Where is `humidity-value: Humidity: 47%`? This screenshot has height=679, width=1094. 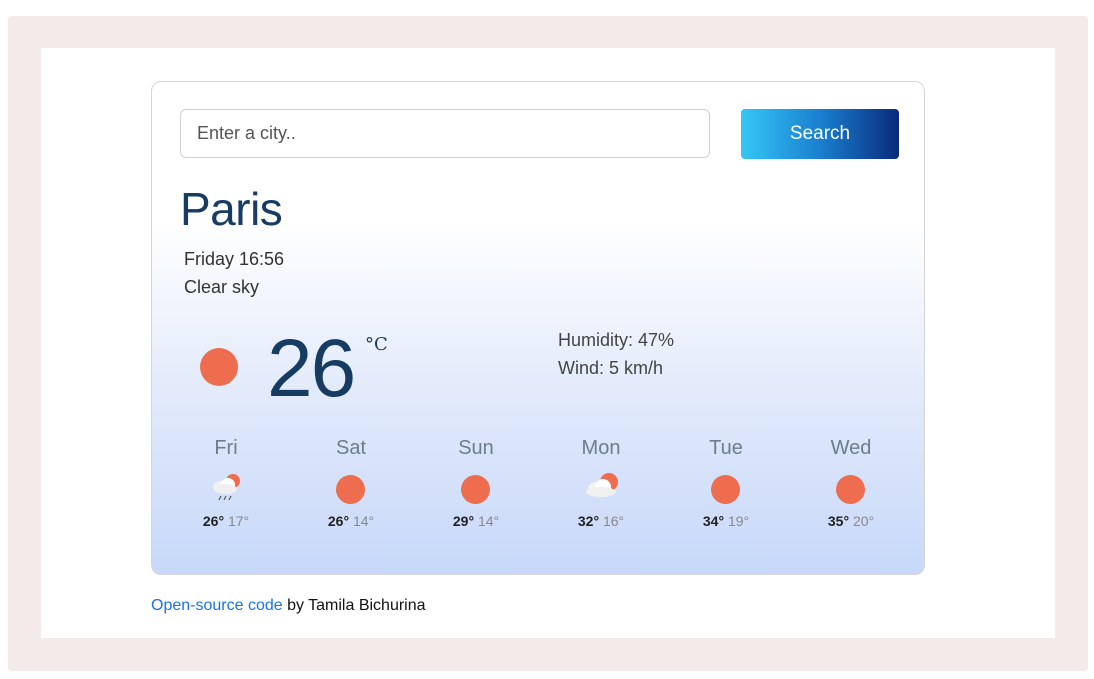 humidity-value: Humidity: 47% is located at coordinates (616, 340).